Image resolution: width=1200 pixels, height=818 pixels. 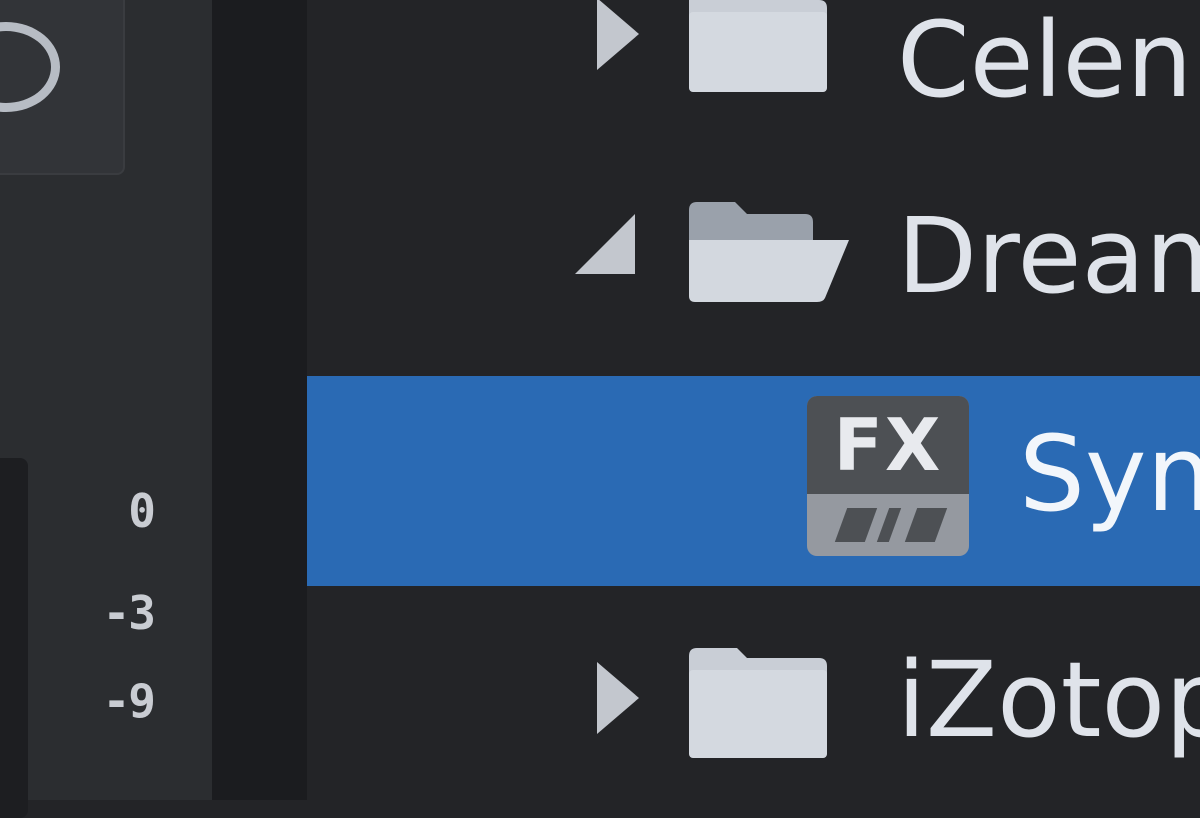 I want to click on tree-item-folder: Celen, so click(x=753, y=69).